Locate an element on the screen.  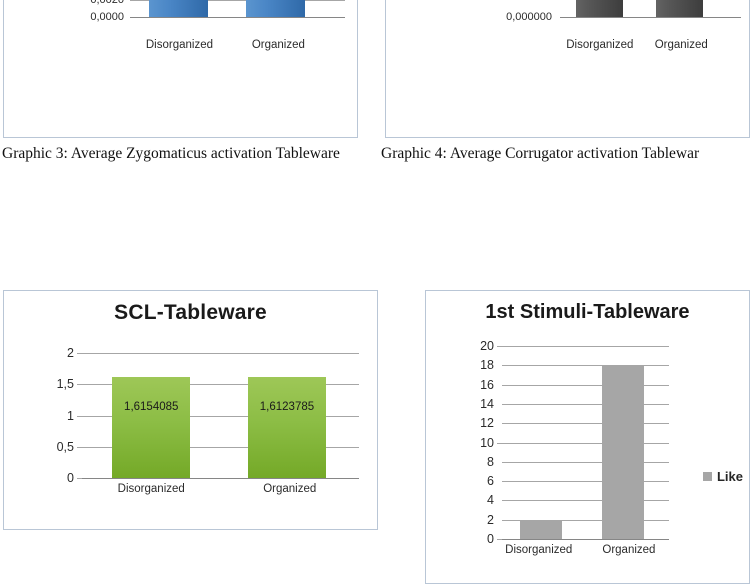
y-tick-label: 0,0000 is located at coordinates (107, 17).